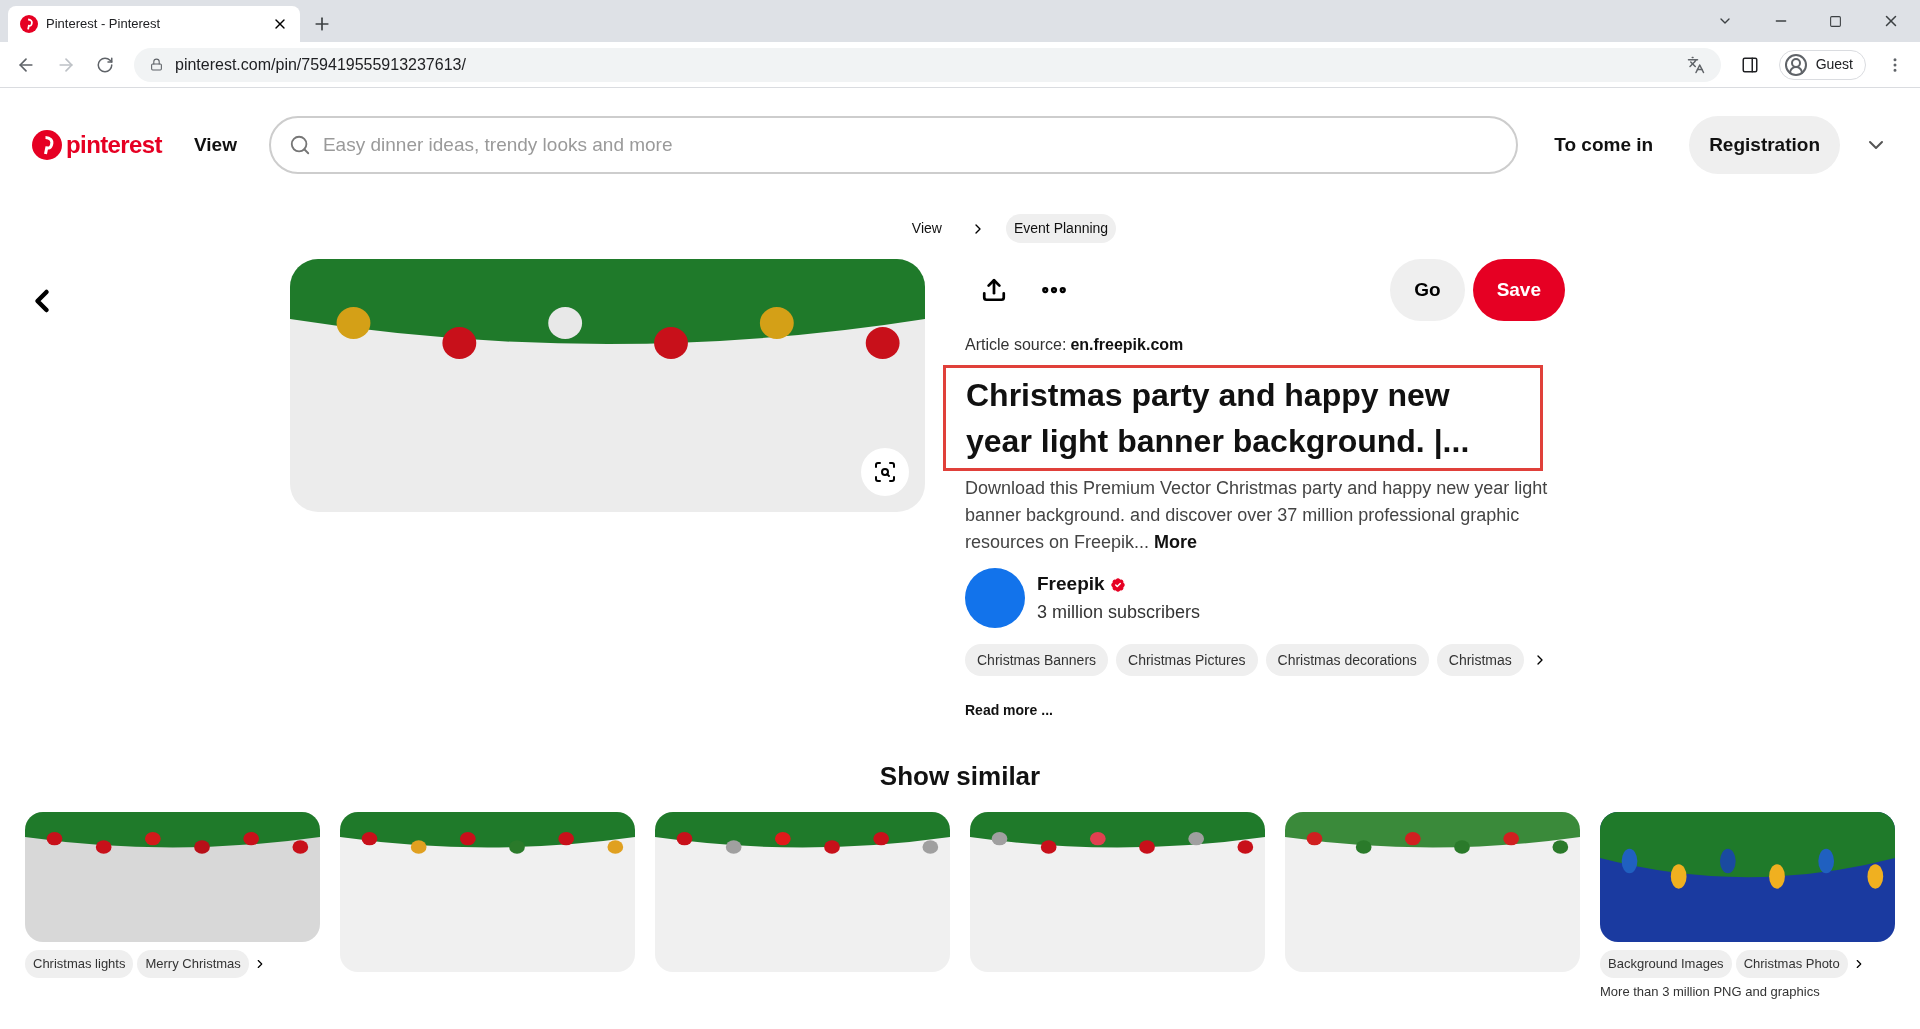 This screenshot has width=1920, height=1029. I want to click on card-caption: More than 3 million PNG and graphics, so click(1710, 992).